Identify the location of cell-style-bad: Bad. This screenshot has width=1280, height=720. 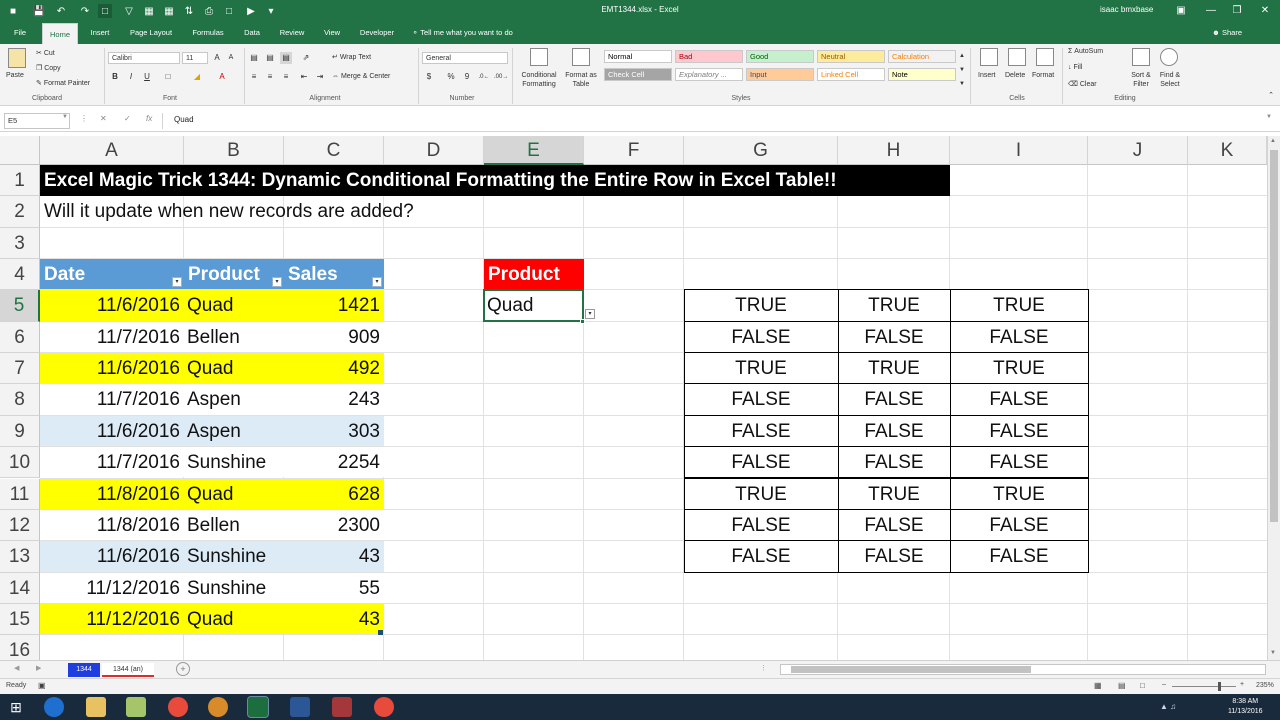
(709, 56).